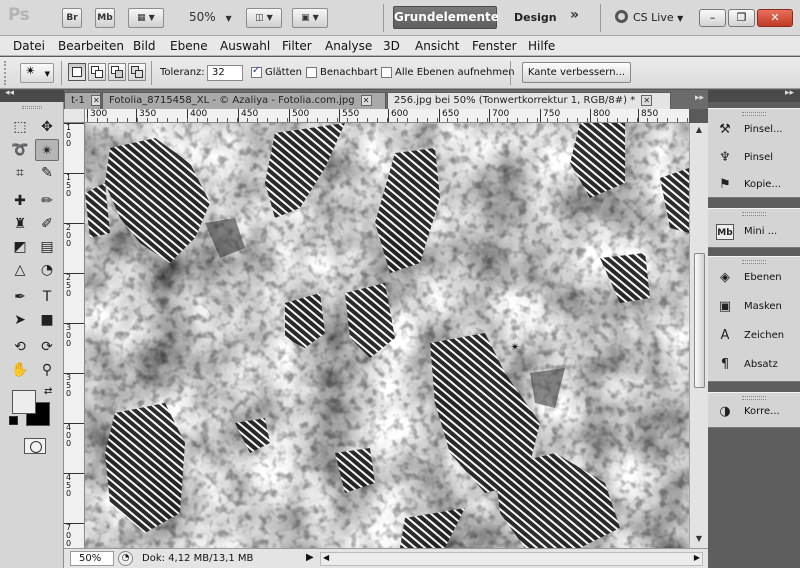 This screenshot has height=568, width=800. I want to click on 3d-orbit-icon: ⟳, so click(47, 347).